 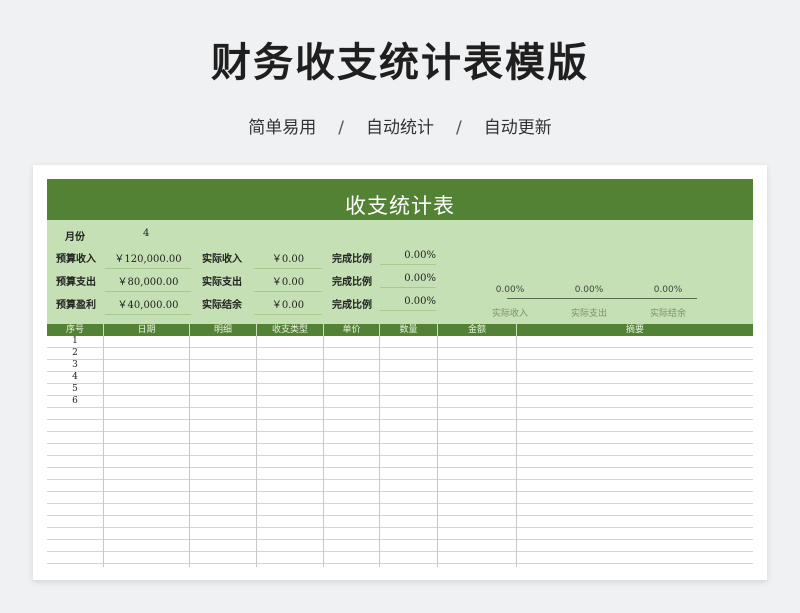 I want to click on page-title: 财务收支统计表模版, so click(x=400, y=63).